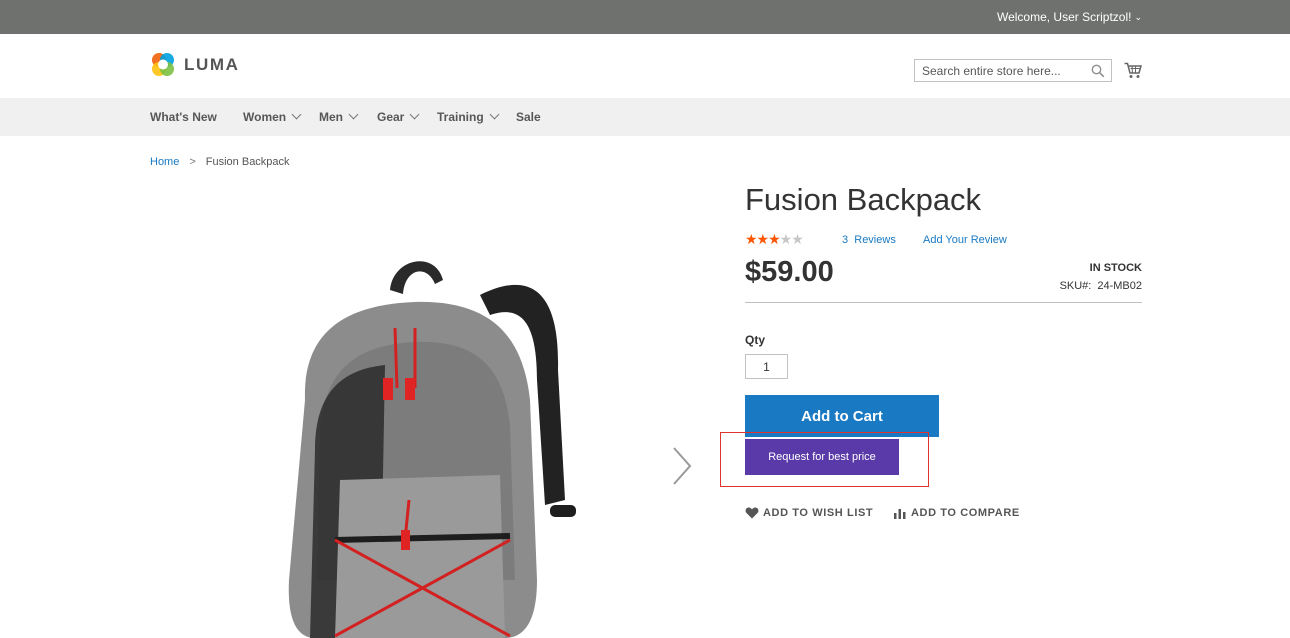 The width and height of the screenshot is (1290, 638). Describe the element at coordinates (763, 239) in the screenshot. I see `star-icon: ★★★` at that location.